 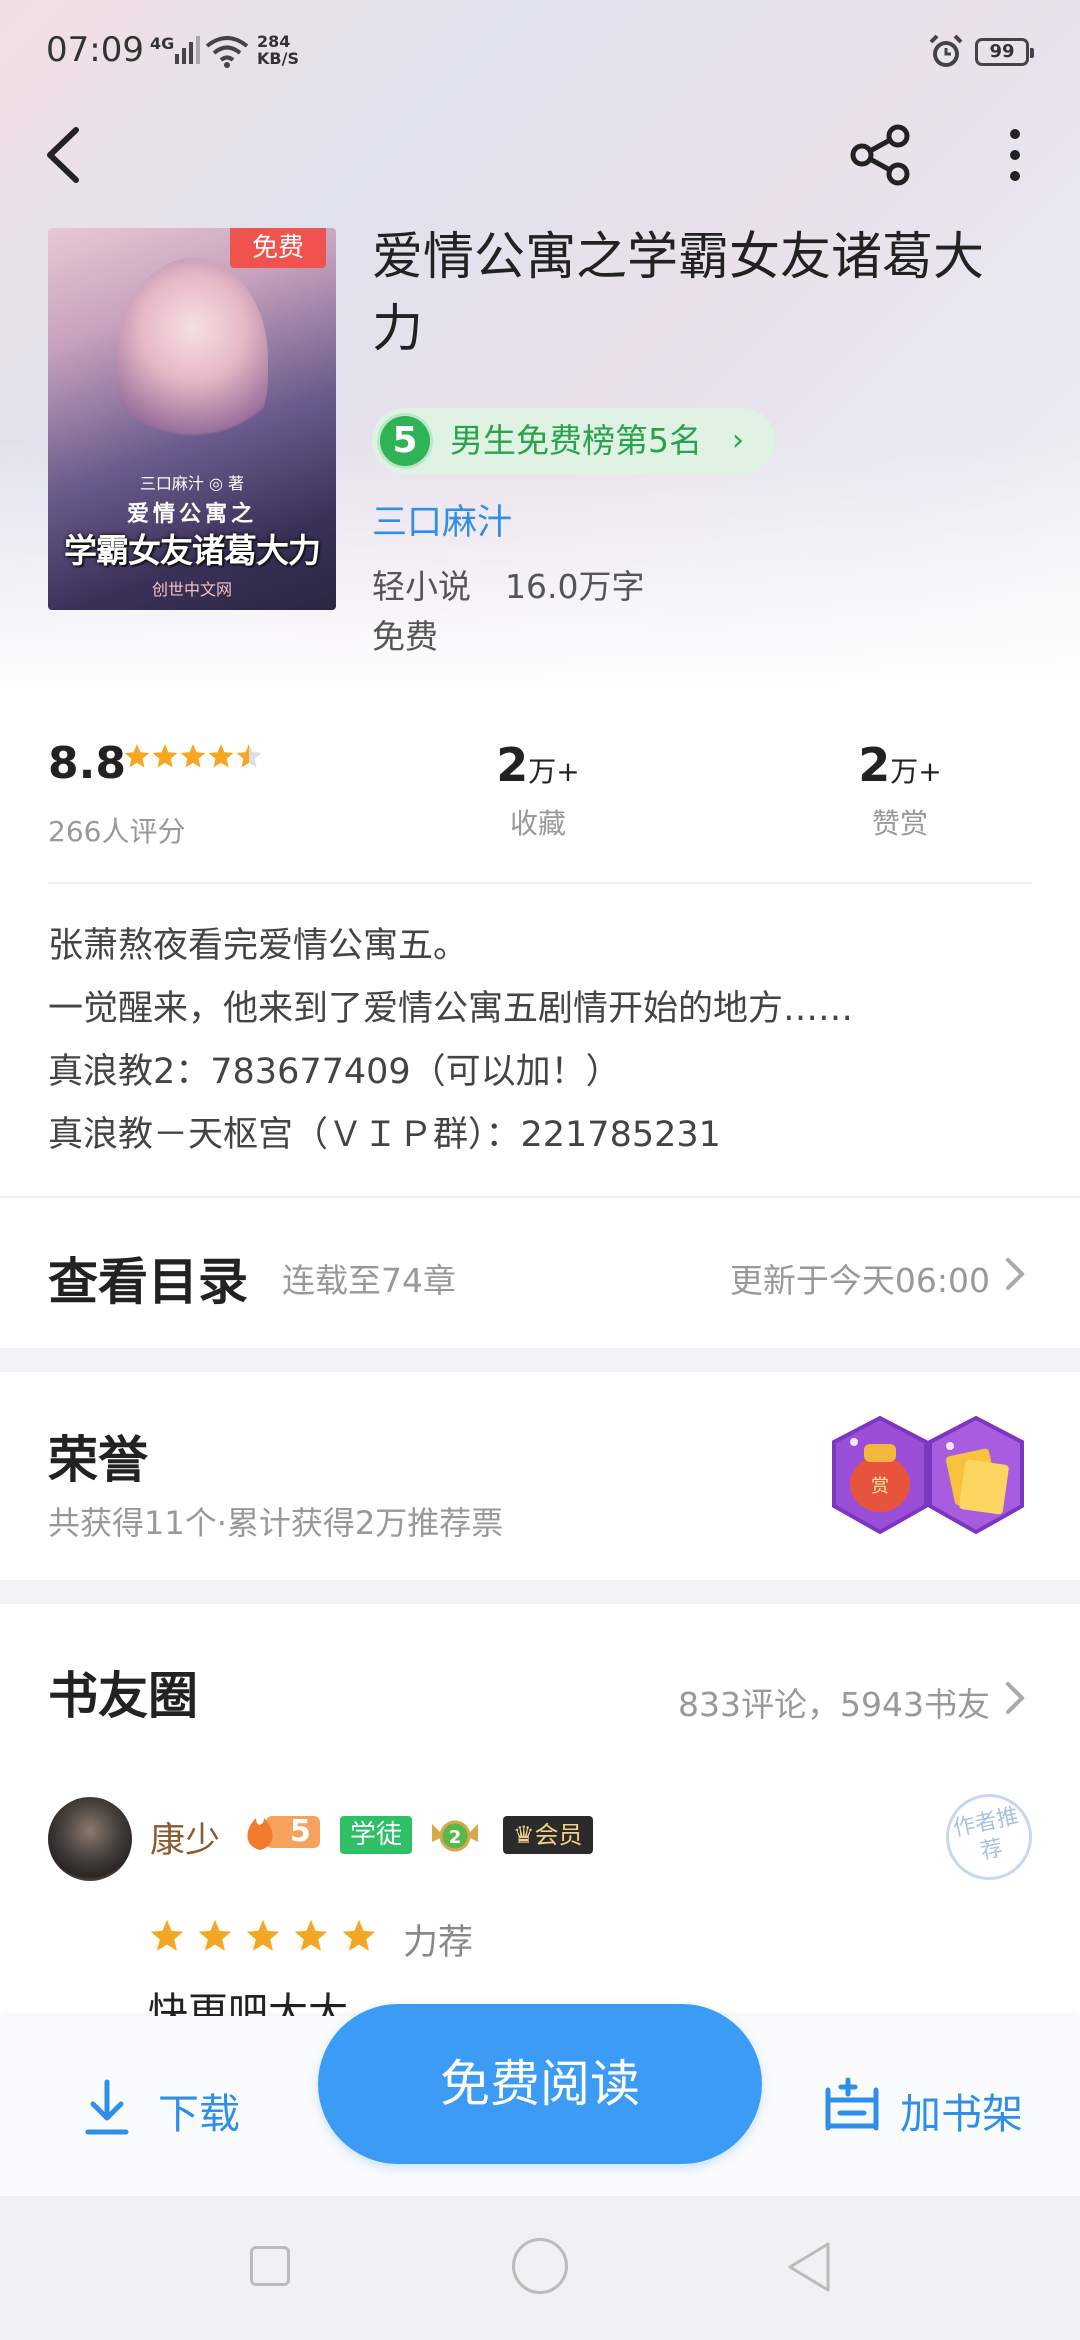 What do you see at coordinates (300, 1831) in the screenshot?
I see `fire-level: 5` at bounding box center [300, 1831].